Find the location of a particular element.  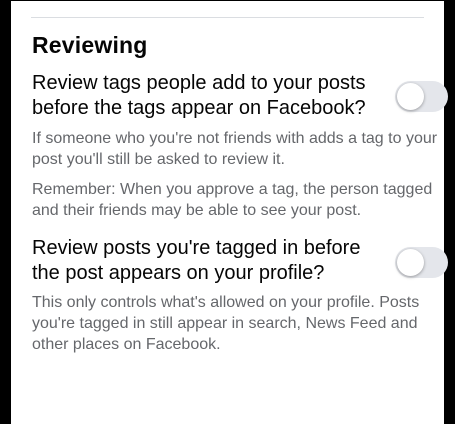

review-posts-toggle is located at coordinates (421, 262).